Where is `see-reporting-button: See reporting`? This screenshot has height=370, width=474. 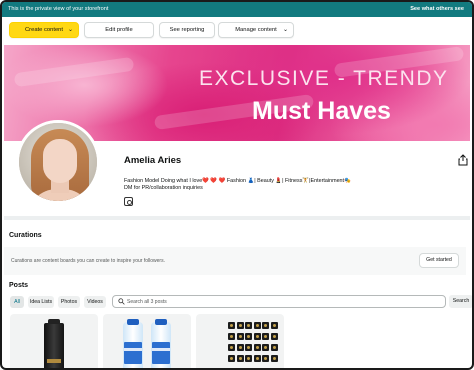
see-reporting-button: See reporting is located at coordinates (187, 30).